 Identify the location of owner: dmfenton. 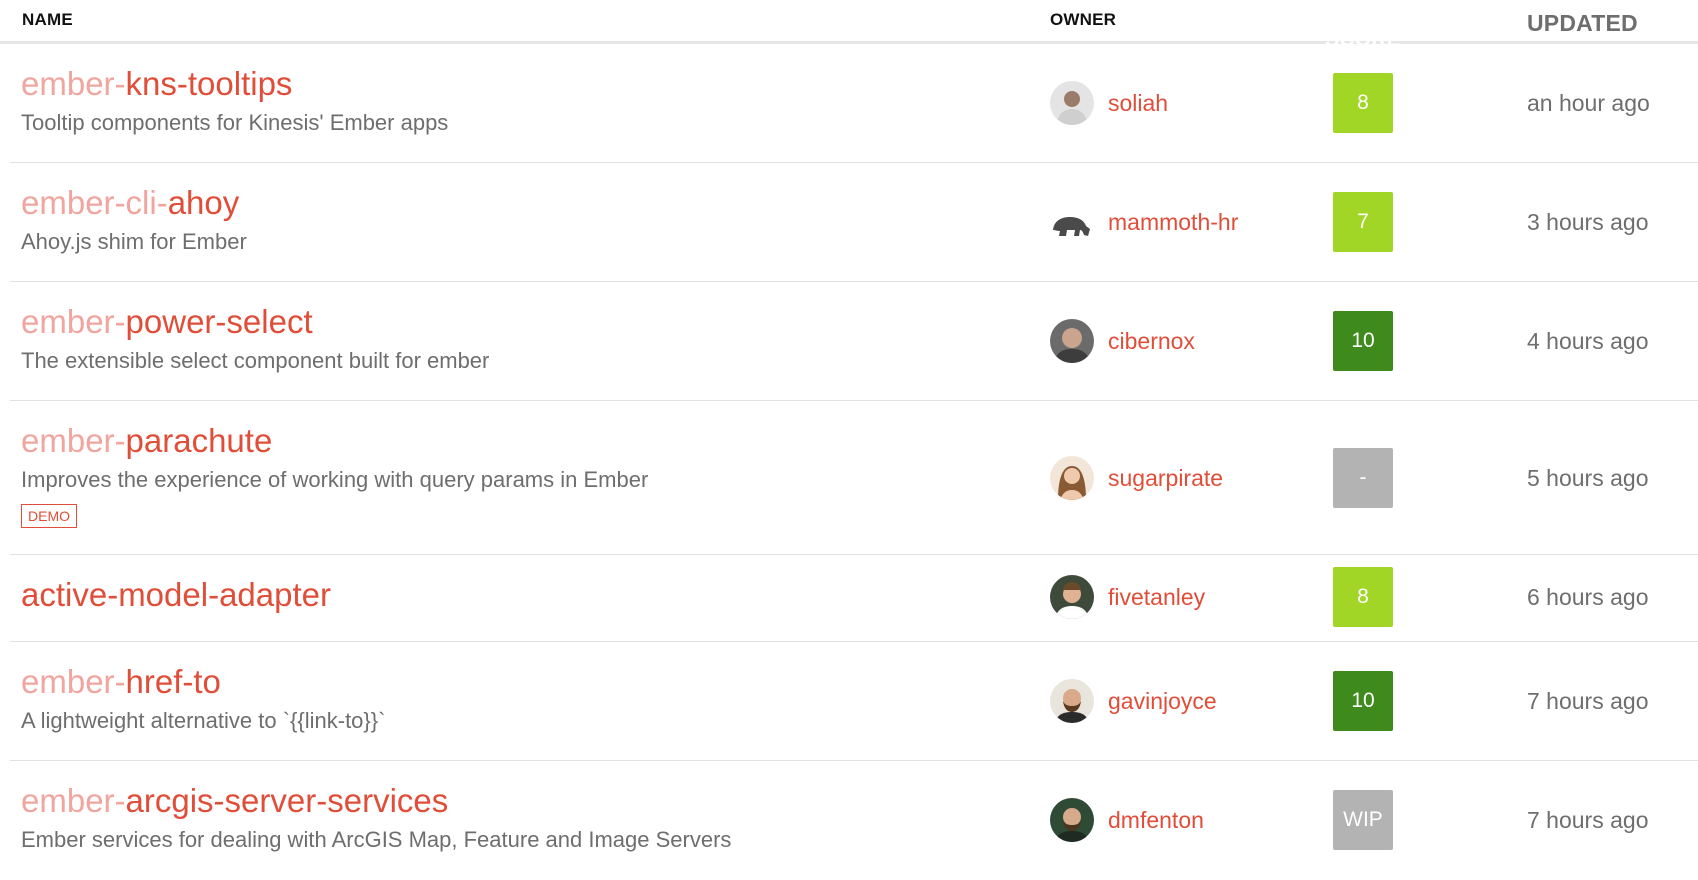
(1127, 820).